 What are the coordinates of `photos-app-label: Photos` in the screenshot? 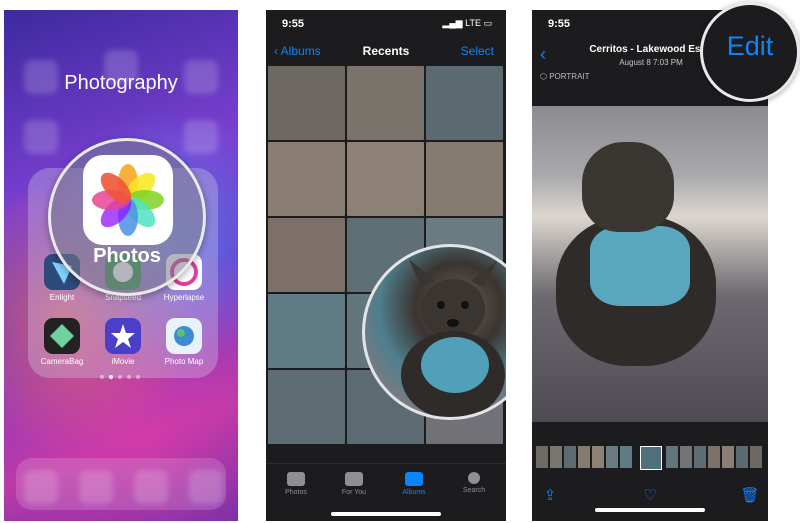 It's located at (127, 256).